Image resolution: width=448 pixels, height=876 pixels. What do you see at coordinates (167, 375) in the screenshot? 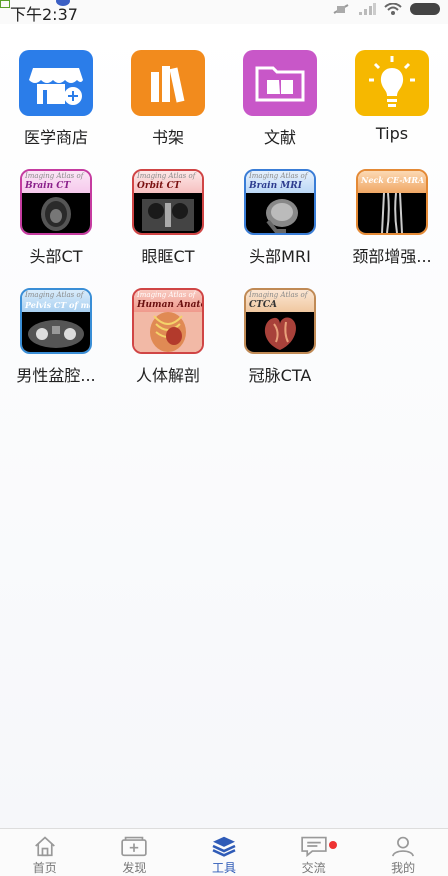
I see `tool-label: 人体解剖` at bounding box center [167, 375].